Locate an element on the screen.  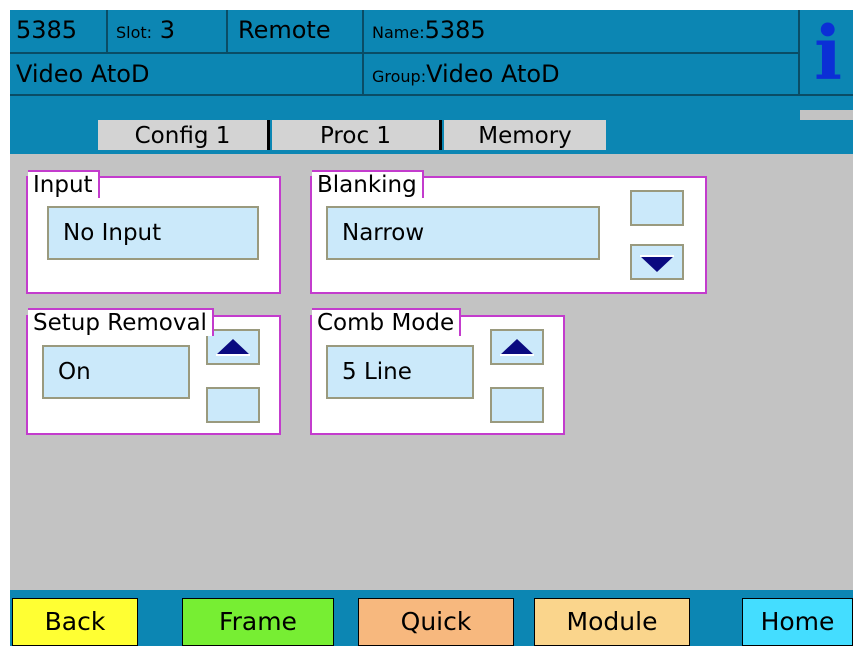
input-field: No Input is located at coordinates (153, 233).